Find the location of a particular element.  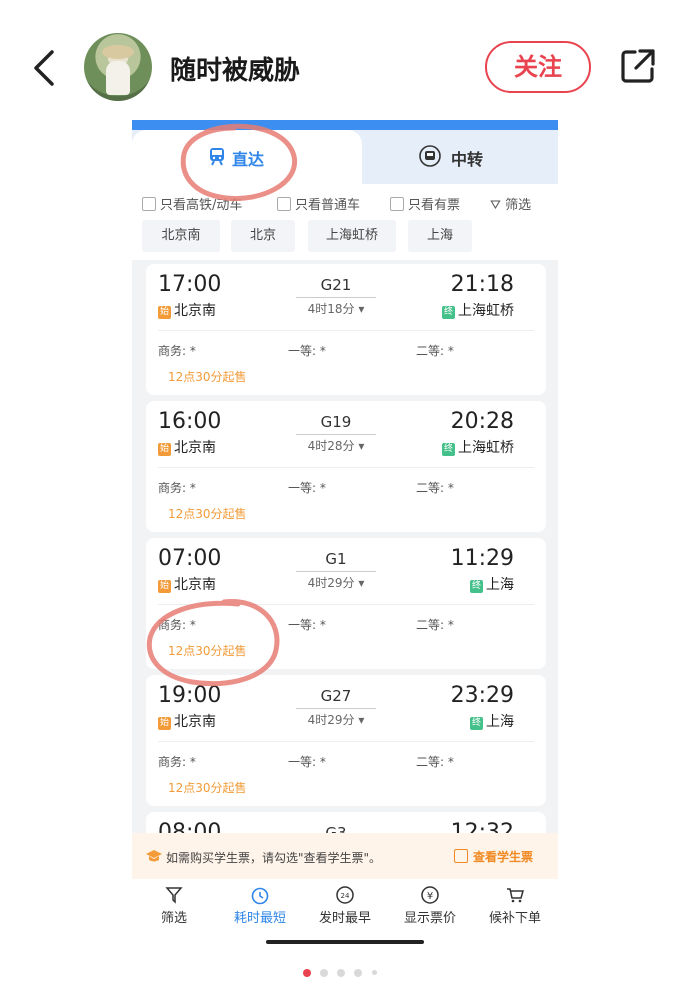

departure-time: 17:00 is located at coordinates (190, 284).